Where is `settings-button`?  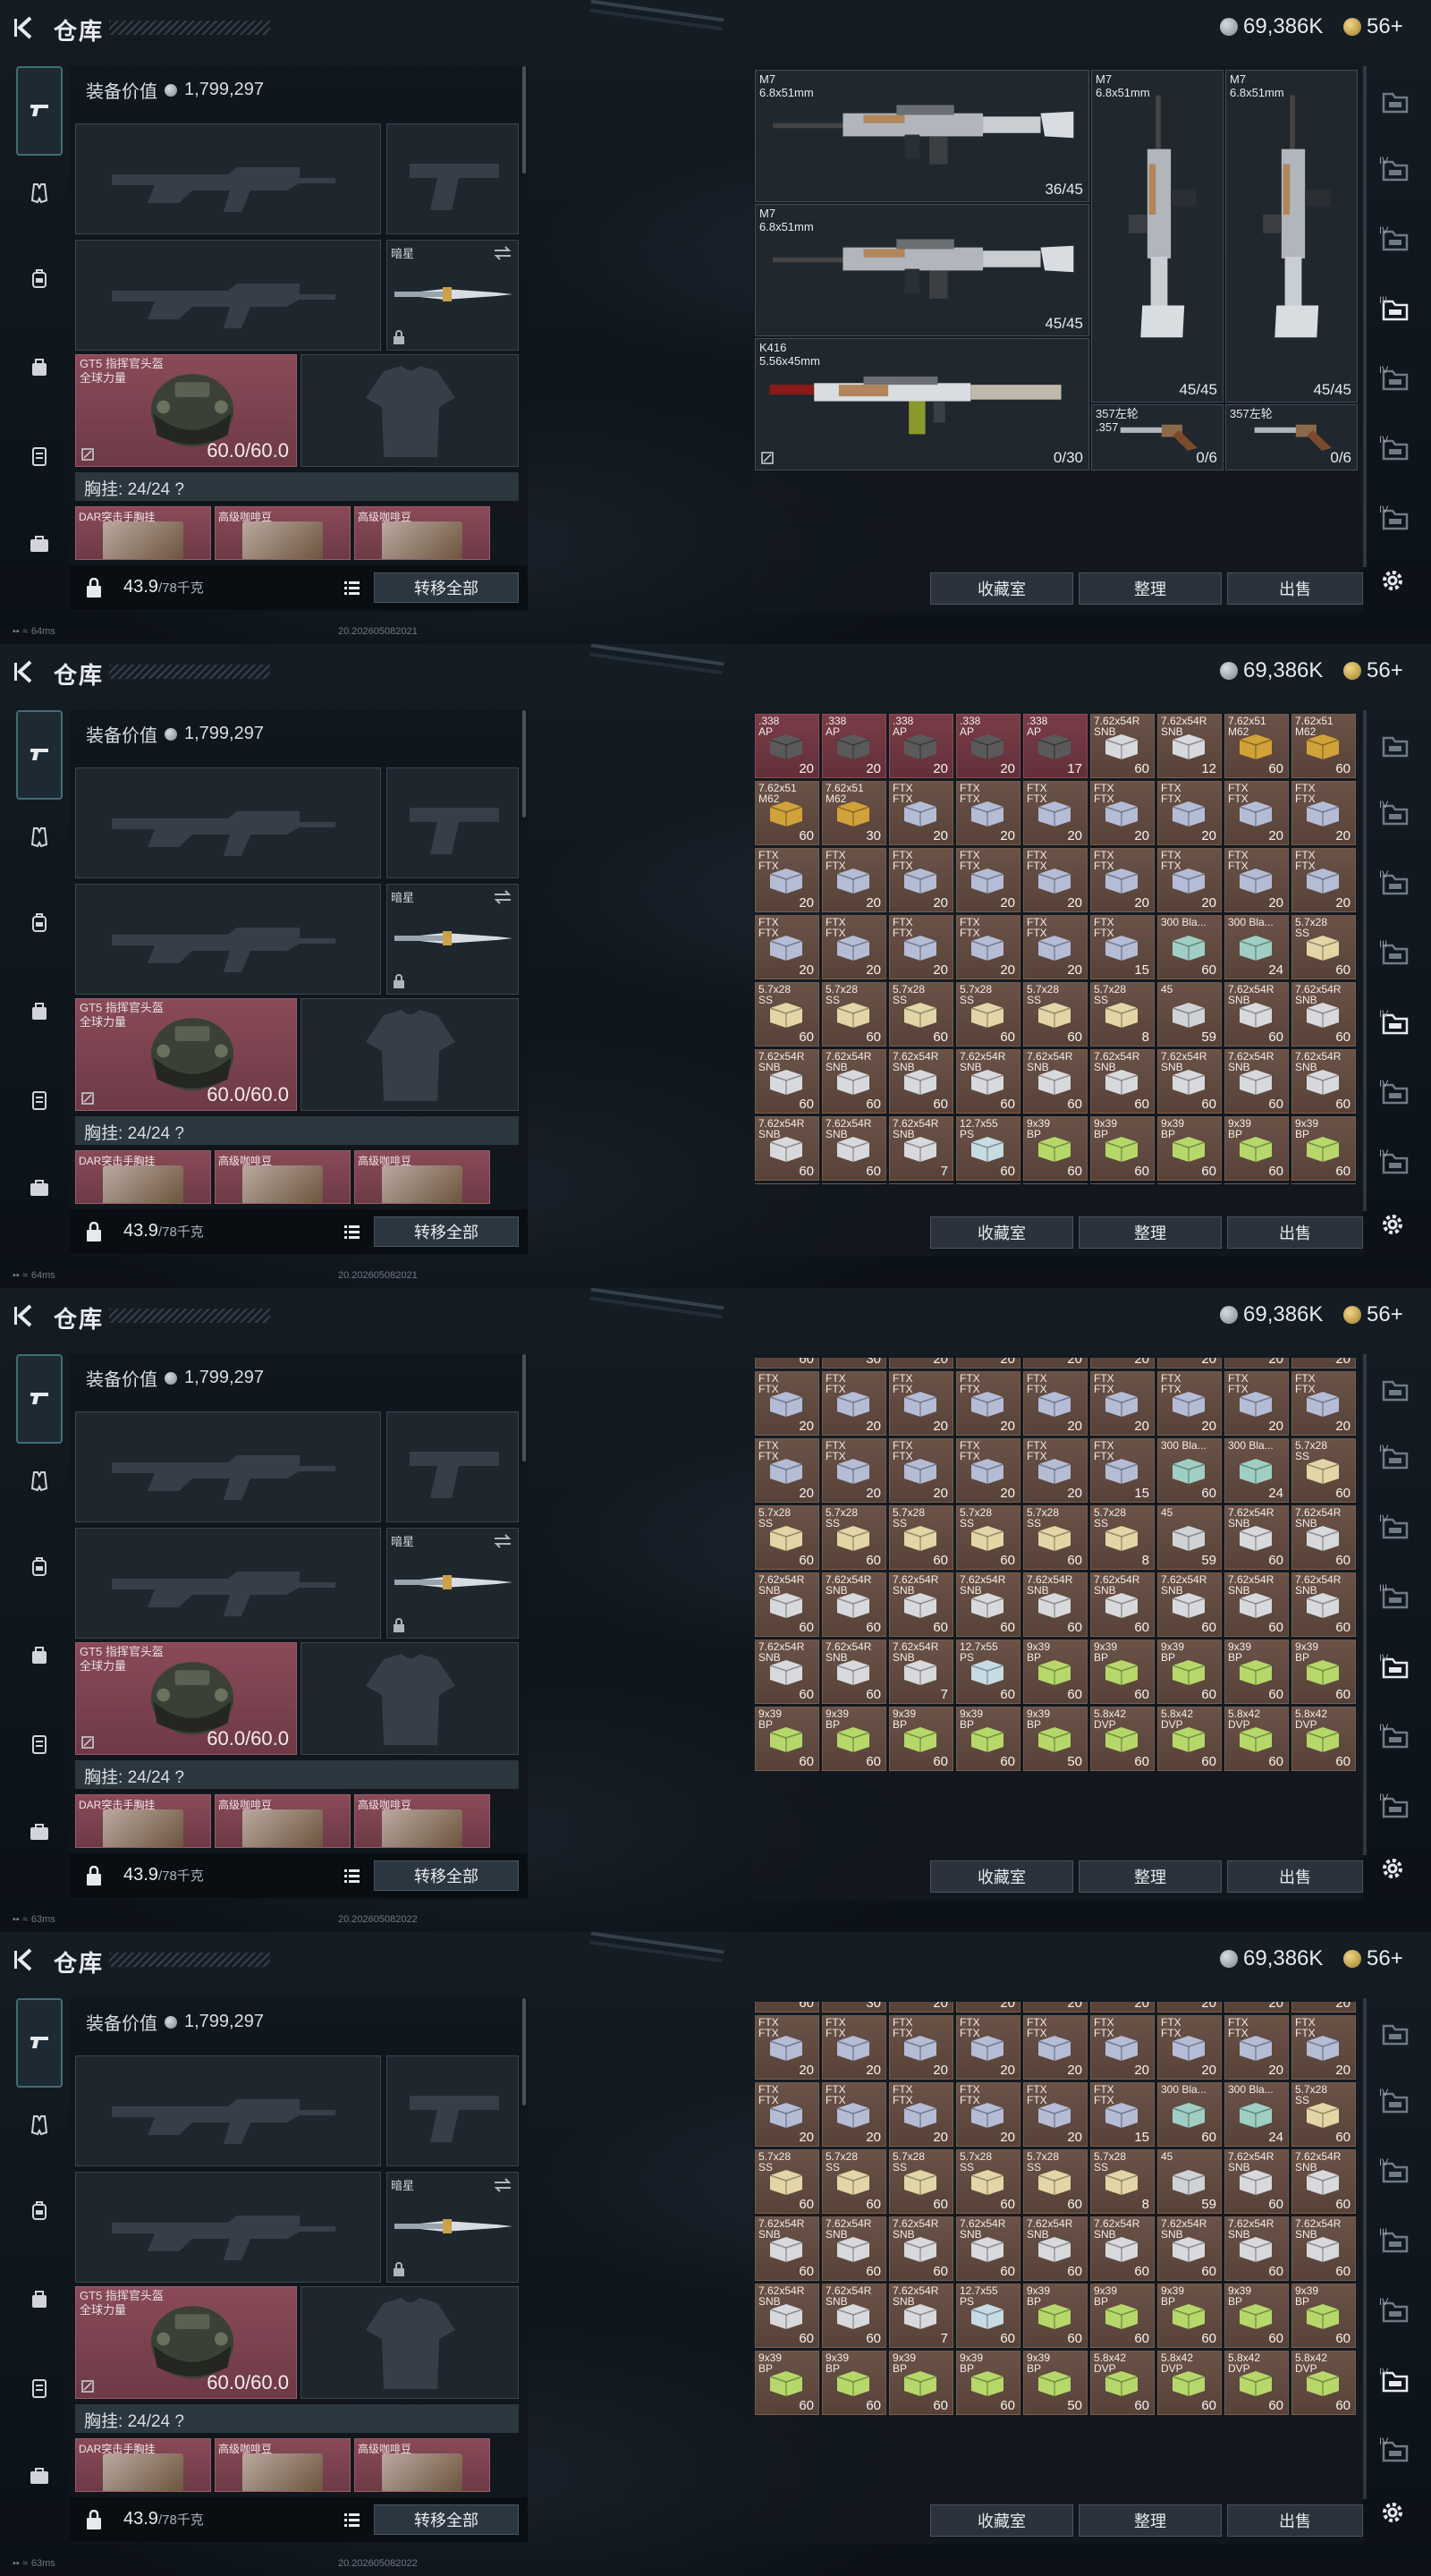
settings-button is located at coordinates (1393, 1868).